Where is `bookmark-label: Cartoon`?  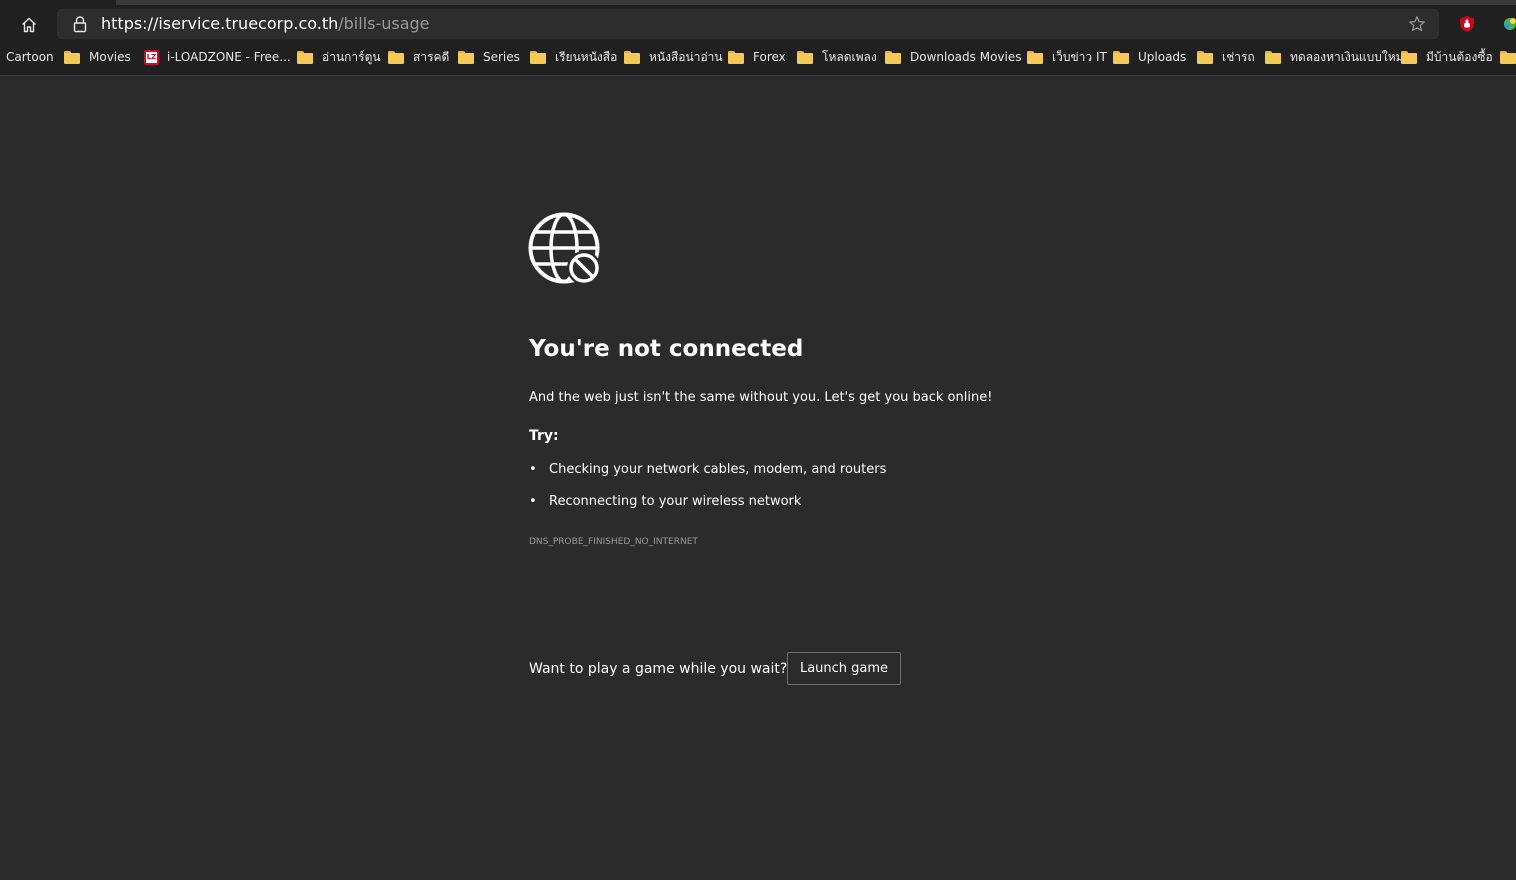 bookmark-label: Cartoon is located at coordinates (30, 57).